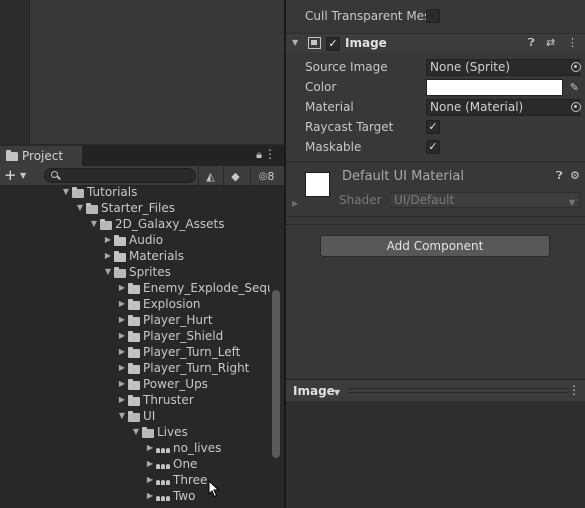 The image size is (585, 508). I want to click on preview-resize-handle, so click(458, 390).